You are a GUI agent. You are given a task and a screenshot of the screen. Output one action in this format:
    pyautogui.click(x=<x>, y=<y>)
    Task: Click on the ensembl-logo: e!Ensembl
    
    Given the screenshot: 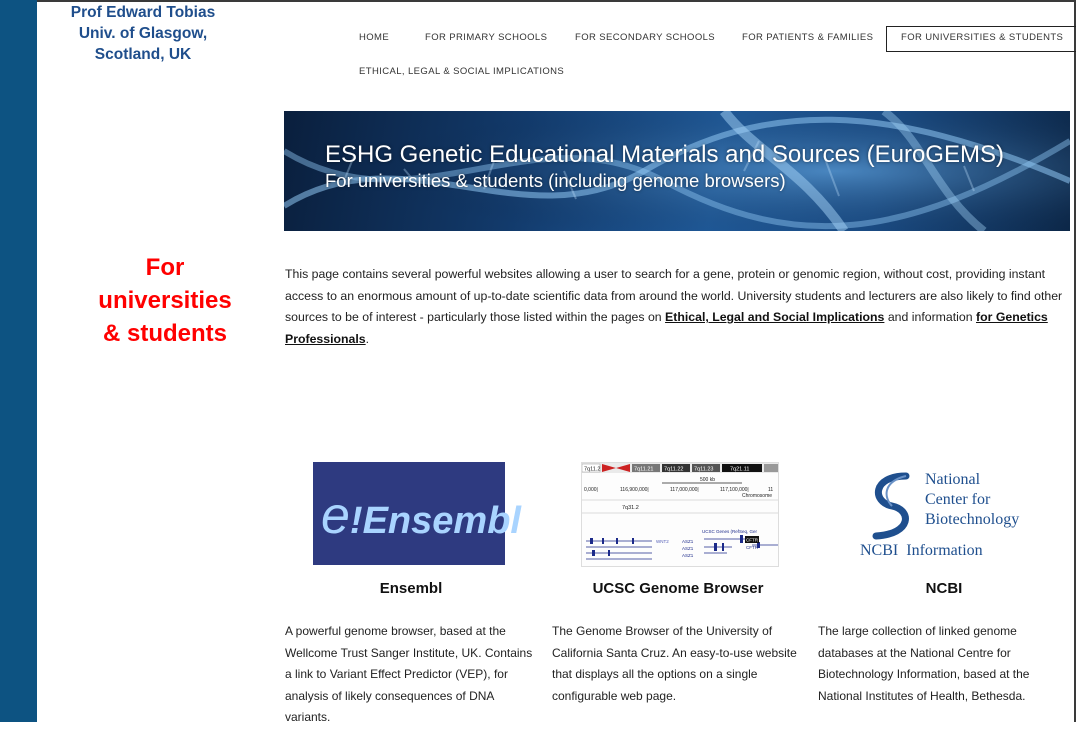 What is the action you would take?
    pyautogui.click(x=417, y=513)
    